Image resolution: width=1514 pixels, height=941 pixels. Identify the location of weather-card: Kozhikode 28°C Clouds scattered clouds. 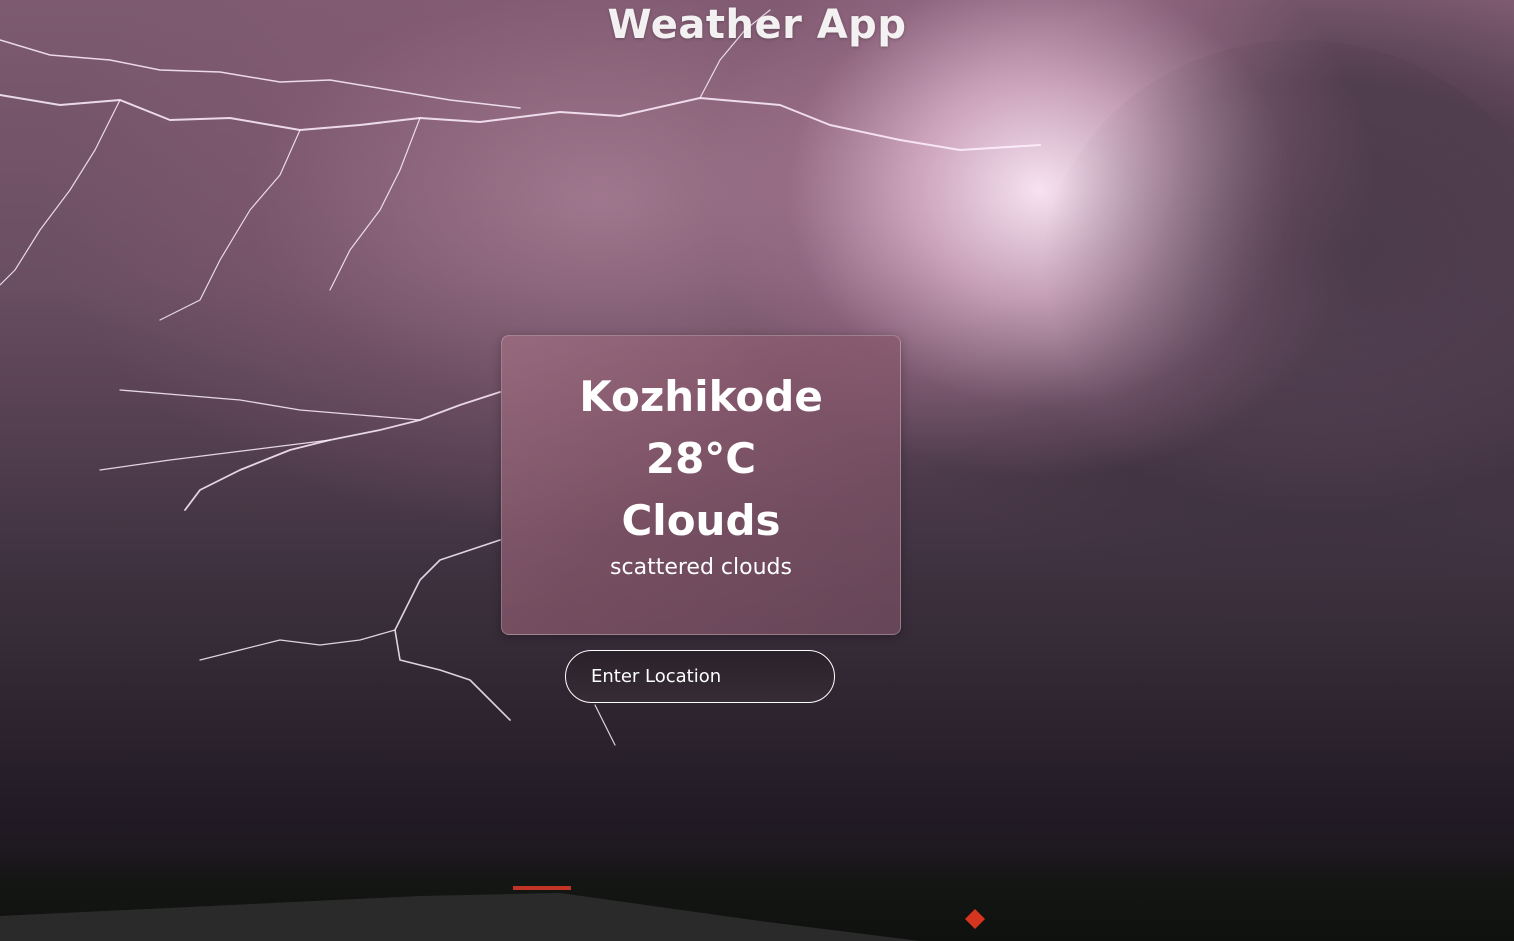
(701, 485).